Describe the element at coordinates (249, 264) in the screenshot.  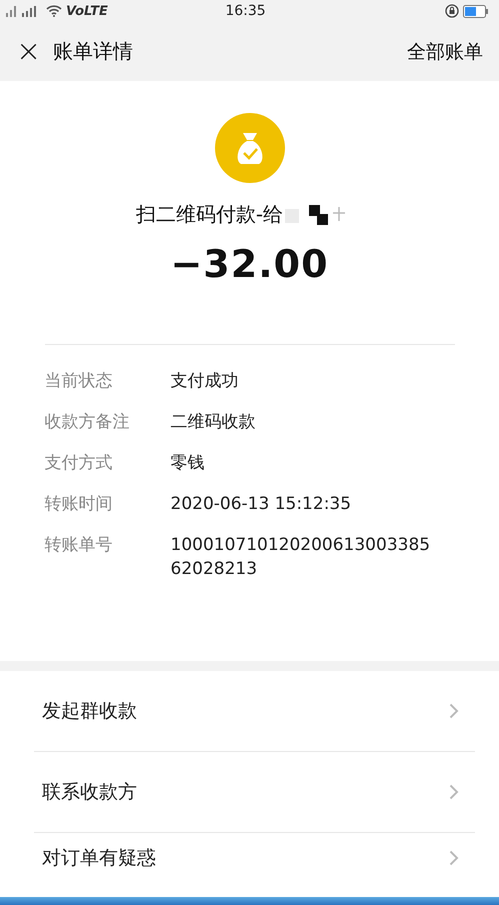
I see `amount: −32.00` at that location.